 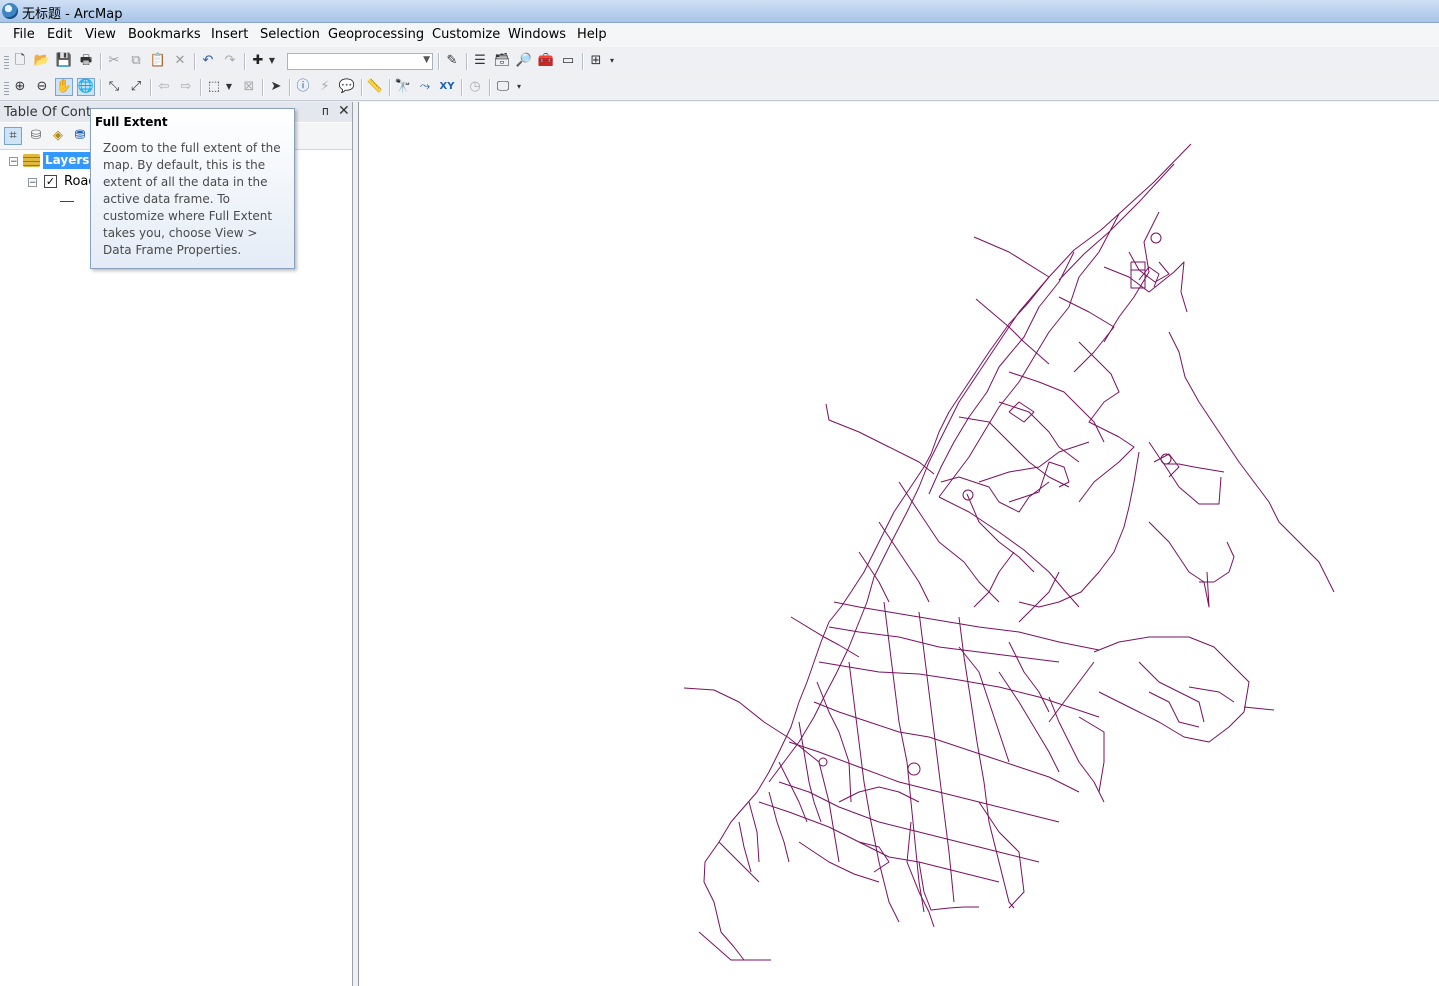 I want to click on fixed-zoom-in-icon: ⤡, so click(x=114, y=87).